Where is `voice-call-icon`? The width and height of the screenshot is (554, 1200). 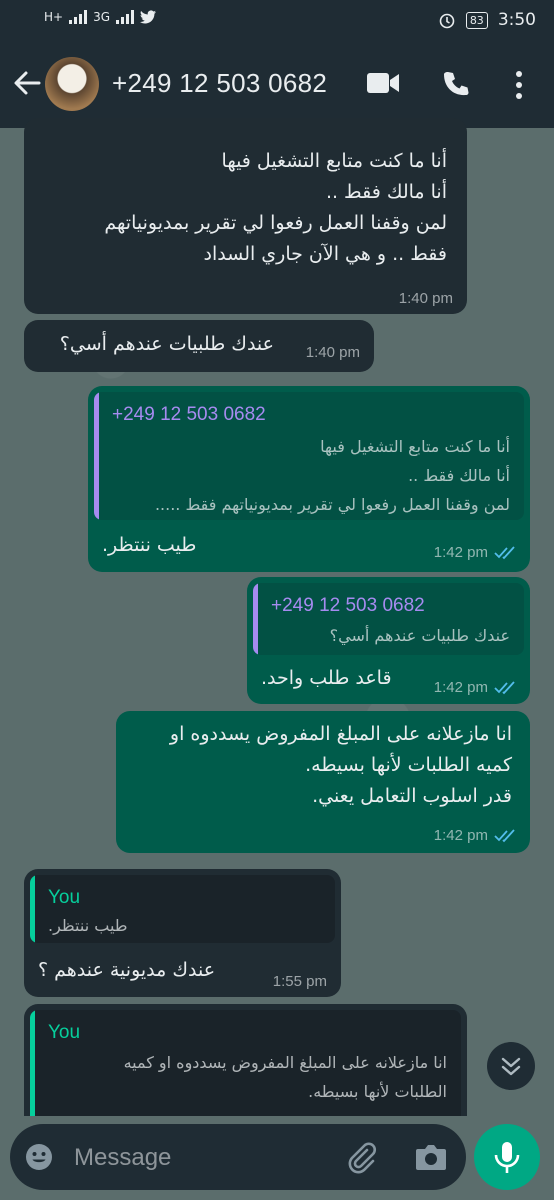
voice-call-icon is located at coordinates (456, 84).